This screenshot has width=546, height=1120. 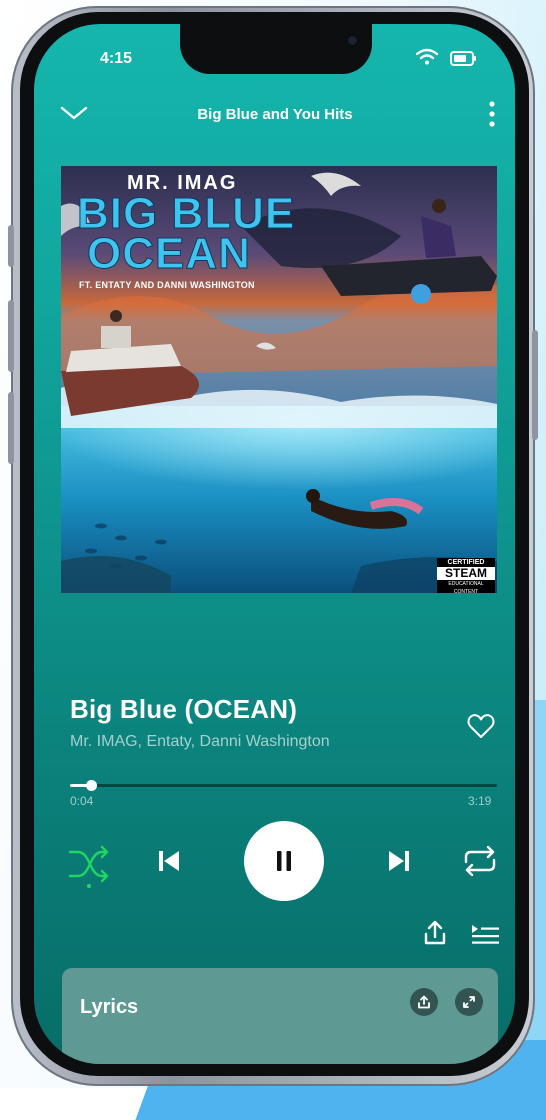 I want to click on more-vertical-icon, so click(x=492, y=114).